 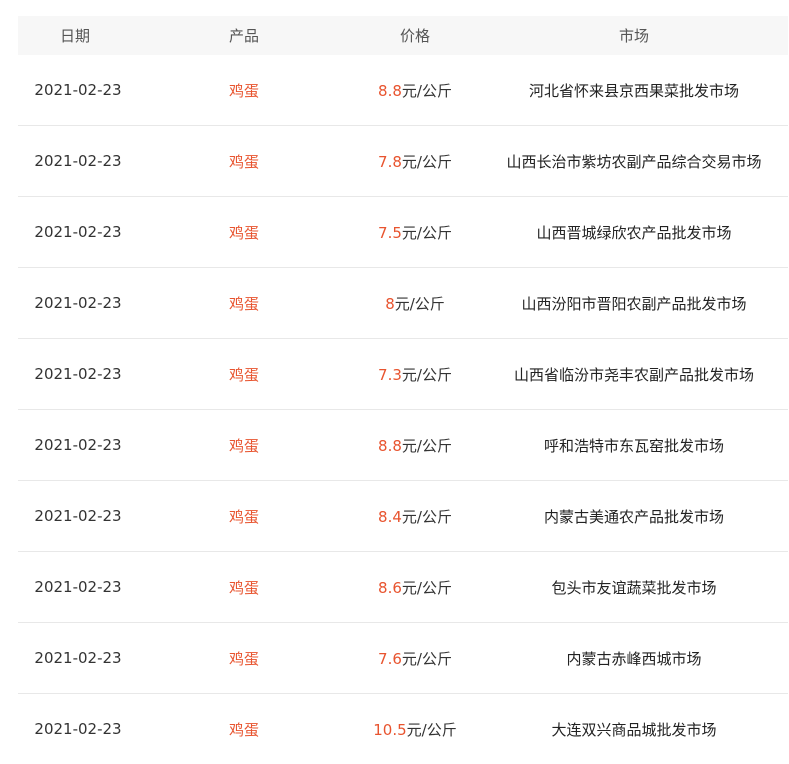 I want to click on header-price: 价格, so click(x=414, y=36).